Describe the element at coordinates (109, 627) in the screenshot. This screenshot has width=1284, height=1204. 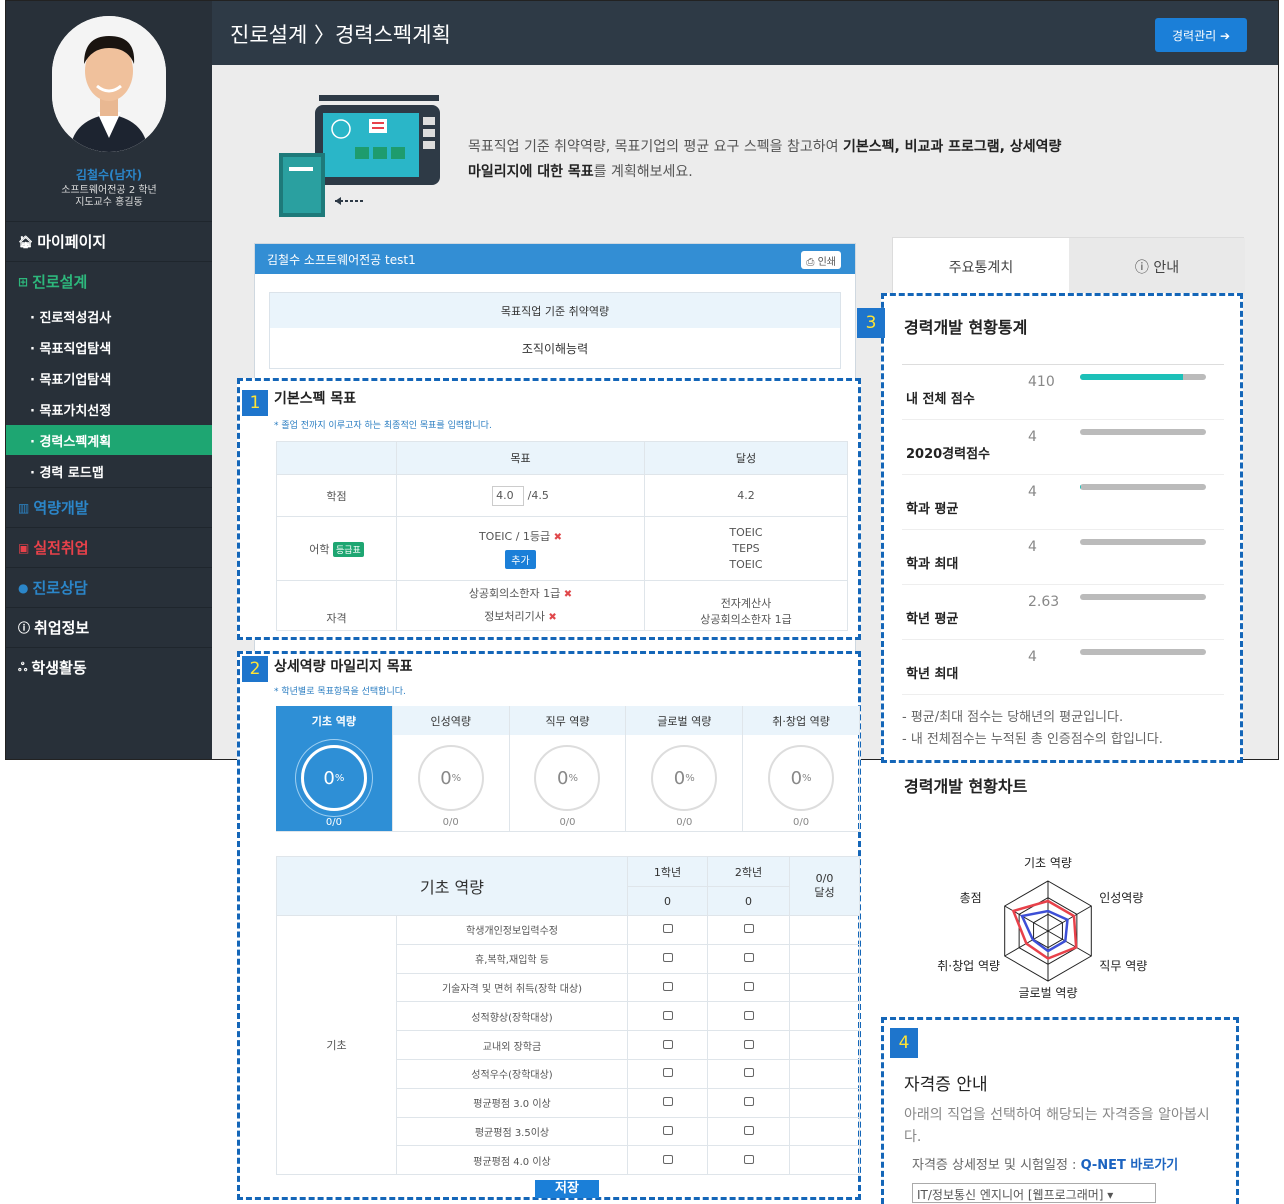
I see `menu-jobinfo: ⓘ 취업정보` at that location.